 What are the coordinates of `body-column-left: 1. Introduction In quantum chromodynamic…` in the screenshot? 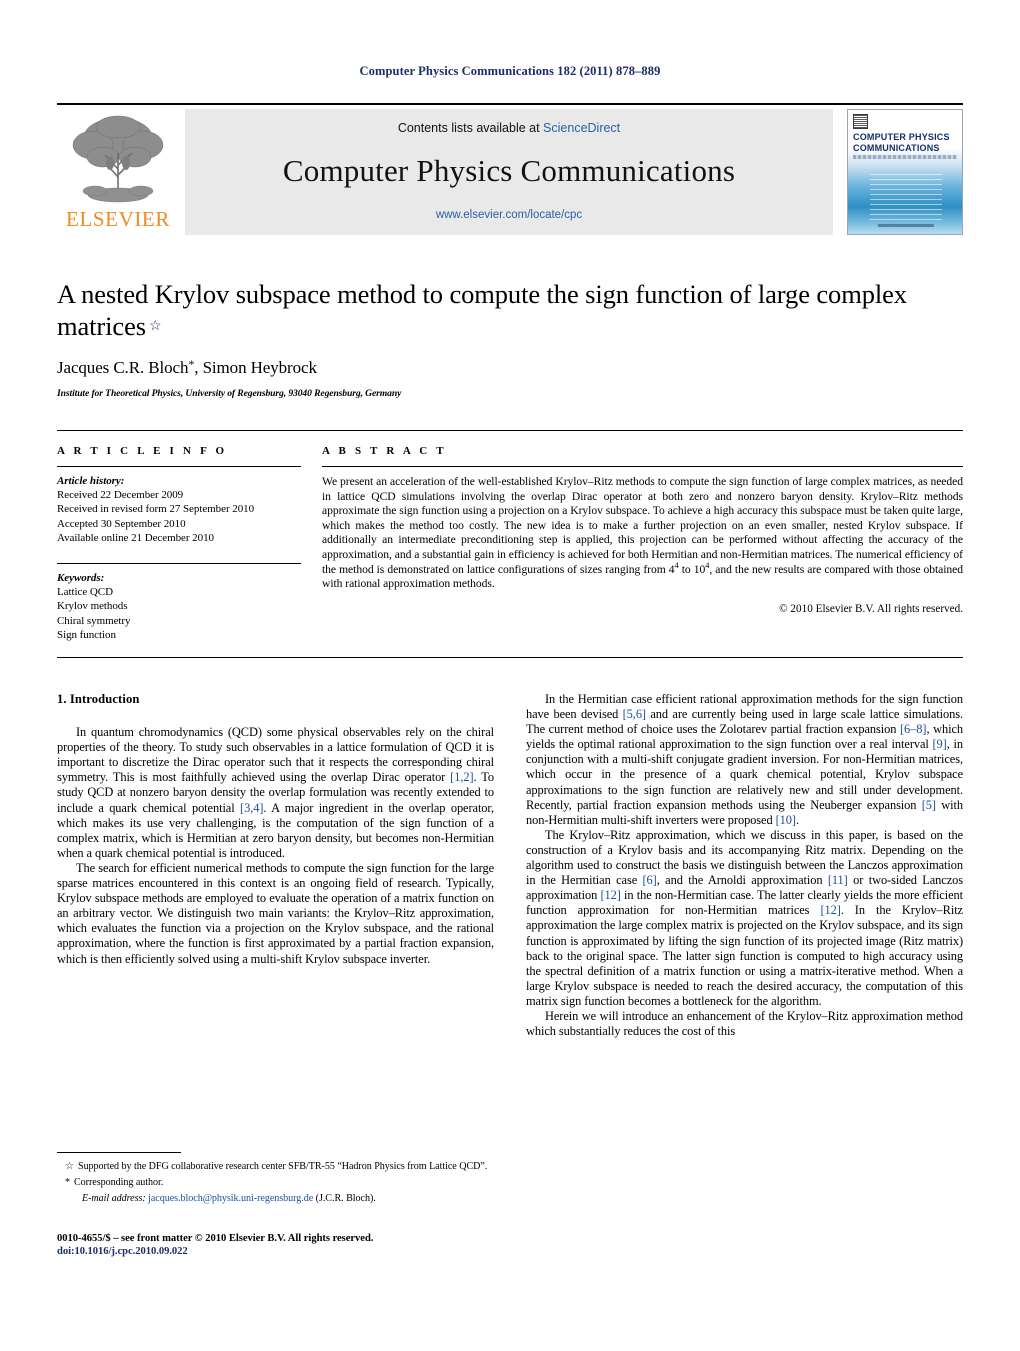 It's located at (275, 829).